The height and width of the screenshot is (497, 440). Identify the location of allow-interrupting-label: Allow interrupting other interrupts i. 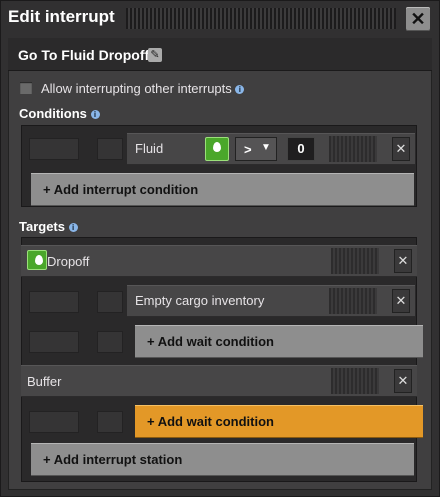
(143, 88).